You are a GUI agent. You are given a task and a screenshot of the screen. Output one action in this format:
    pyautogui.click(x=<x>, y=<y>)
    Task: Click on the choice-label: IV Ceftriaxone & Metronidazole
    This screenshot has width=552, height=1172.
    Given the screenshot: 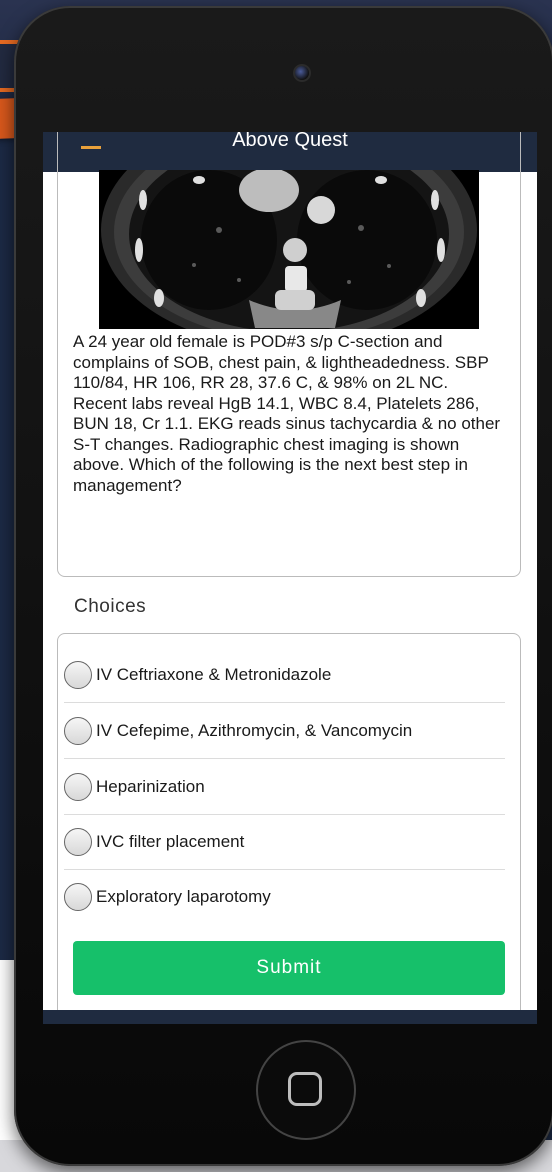 What is the action you would take?
    pyautogui.click(x=214, y=674)
    